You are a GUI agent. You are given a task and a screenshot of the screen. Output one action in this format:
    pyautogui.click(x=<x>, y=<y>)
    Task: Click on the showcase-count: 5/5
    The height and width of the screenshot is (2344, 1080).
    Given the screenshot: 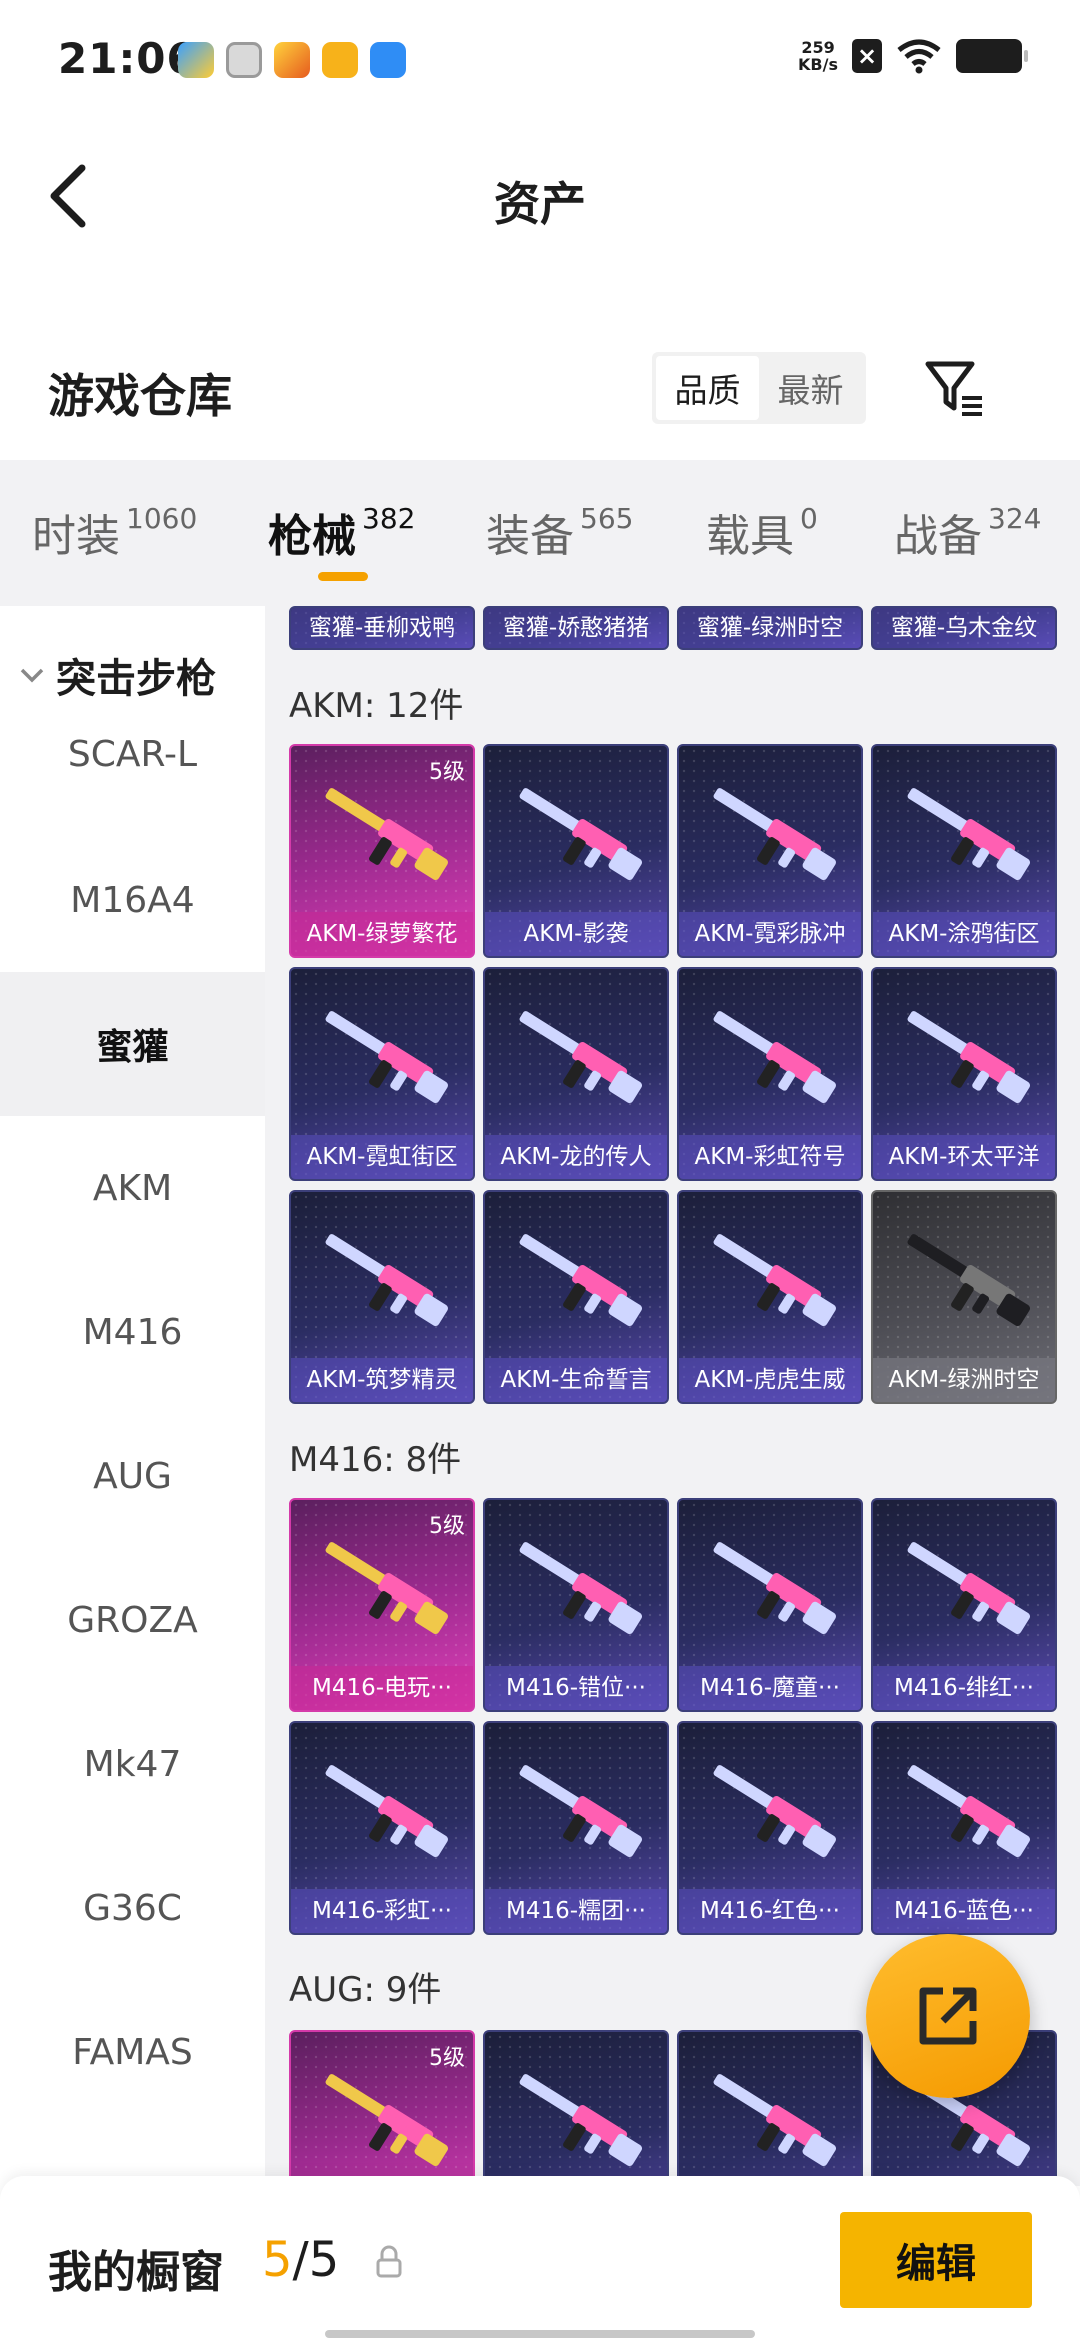 What is the action you would take?
    pyautogui.click(x=300, y=2260)
    